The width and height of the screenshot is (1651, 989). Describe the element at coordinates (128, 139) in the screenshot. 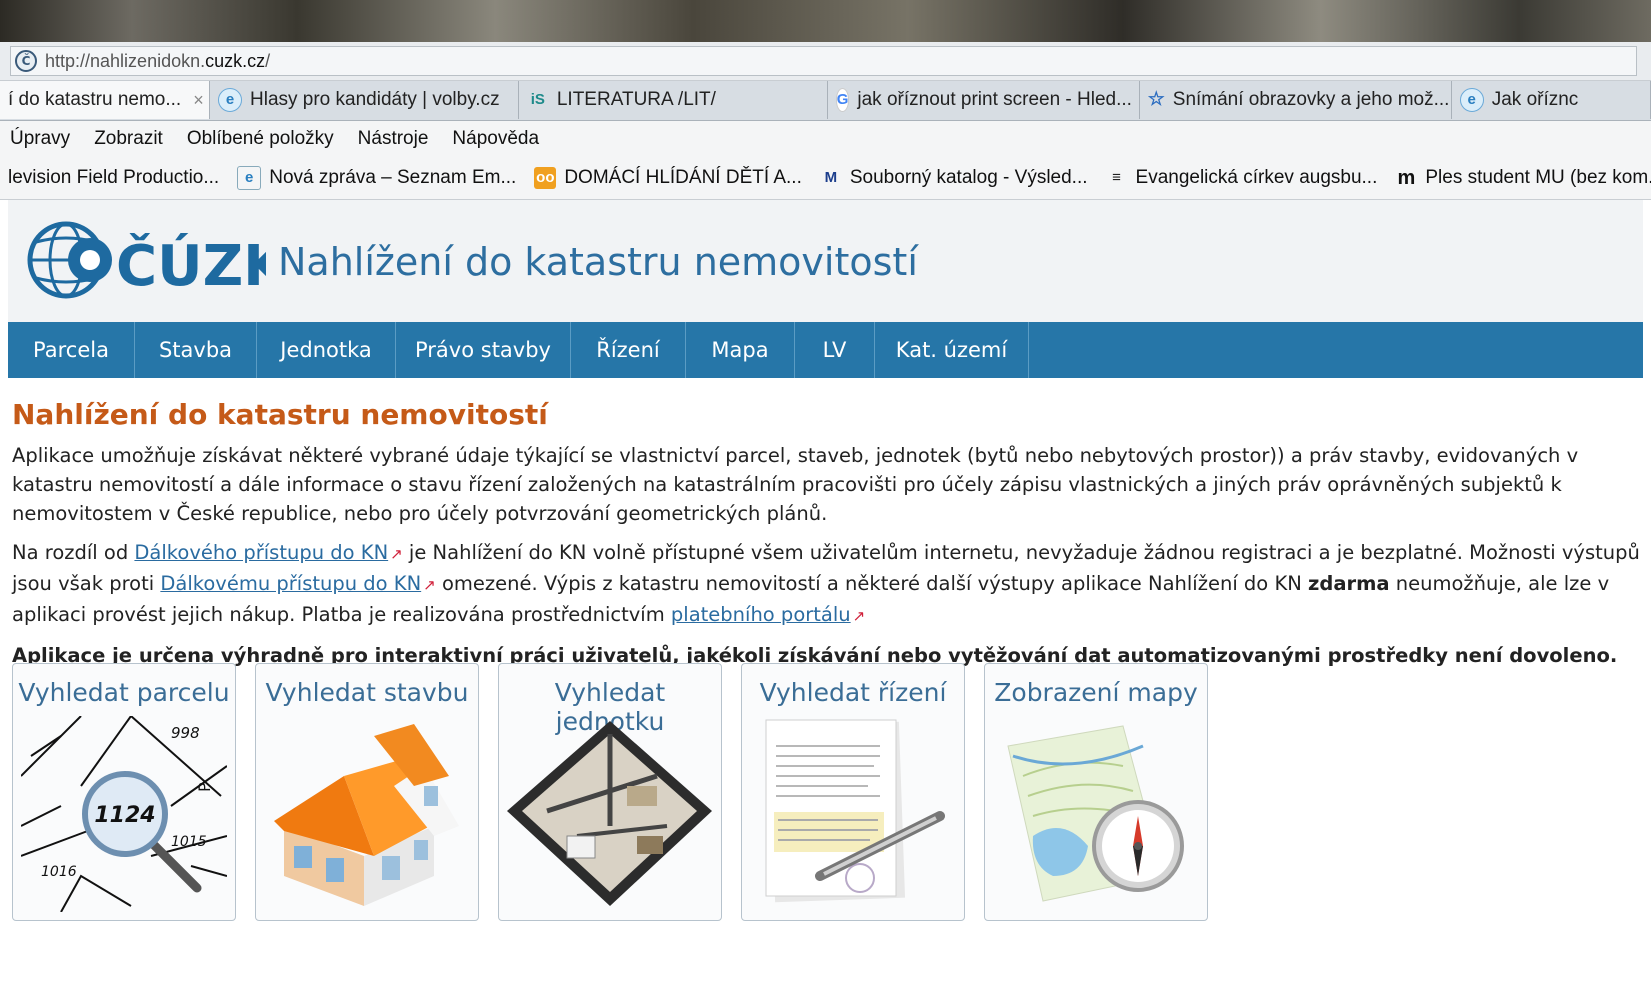

I see `menu-zobrazit: Zobrazit` at that location.